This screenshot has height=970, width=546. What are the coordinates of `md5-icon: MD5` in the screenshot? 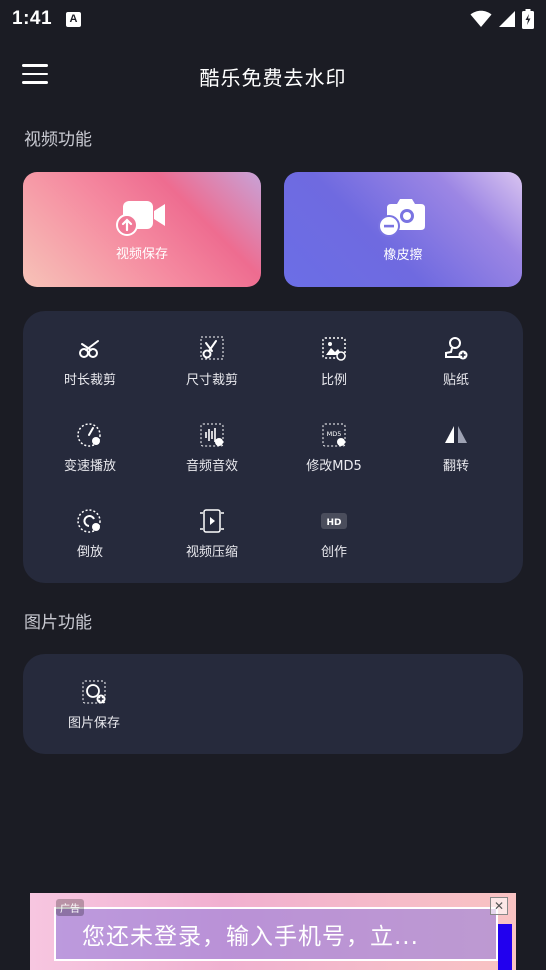 It's located at (334, 435).